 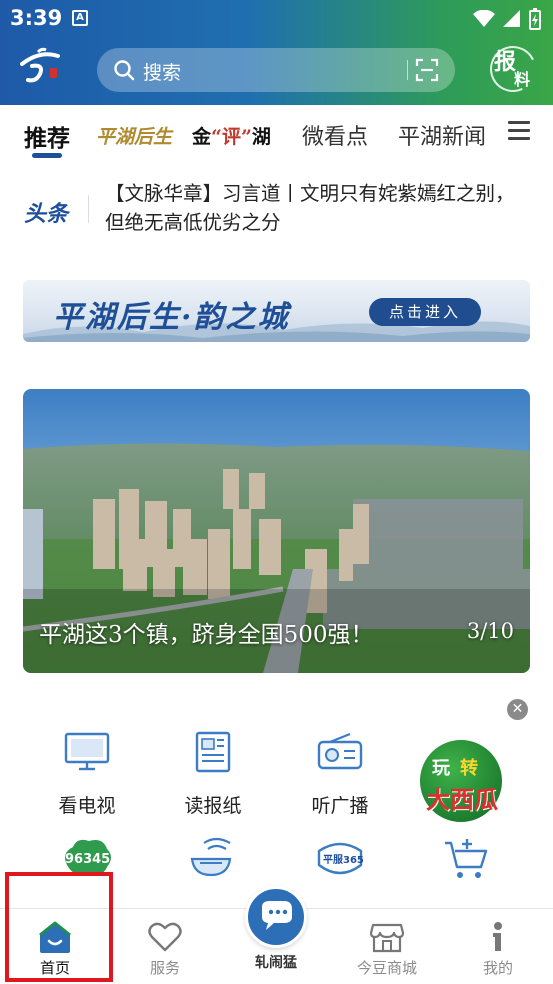 I want to click on nav-center-button, so click(x=276, y=917).